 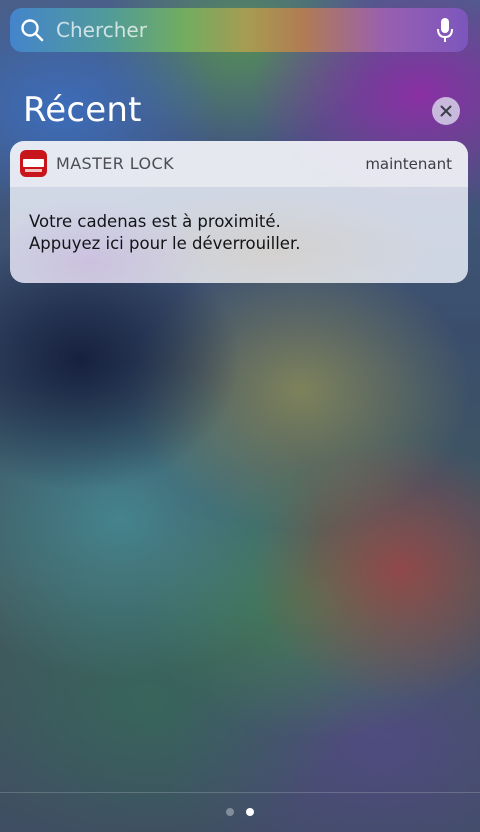 What do you see at coordinates (236, 30) in the screenshot?
I see `search-input` at bounding box center [236, 30].